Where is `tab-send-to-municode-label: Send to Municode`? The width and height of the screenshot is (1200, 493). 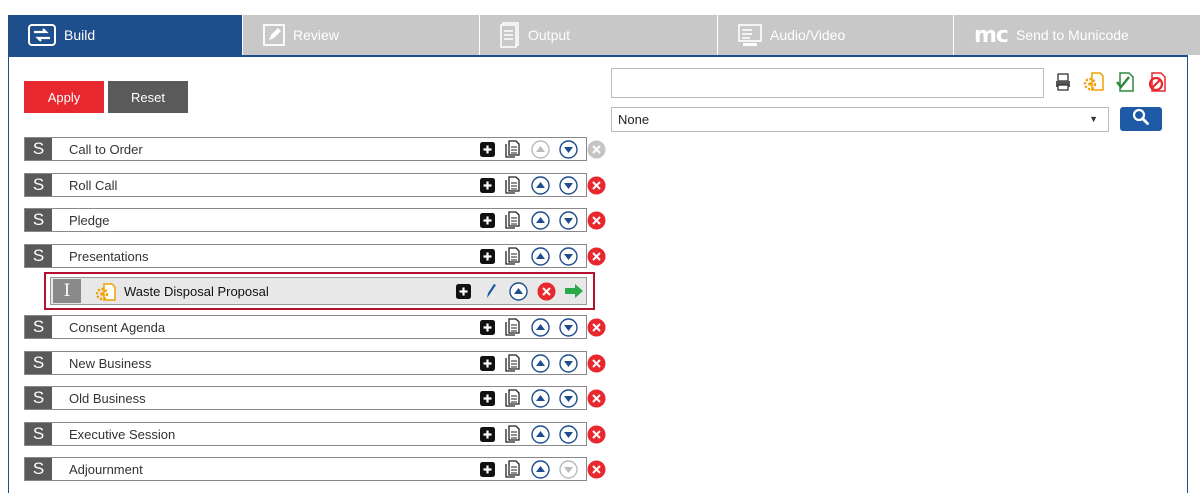 tab-send-to-municode-label: Send to Municode is located at coordinates (1072, 35).